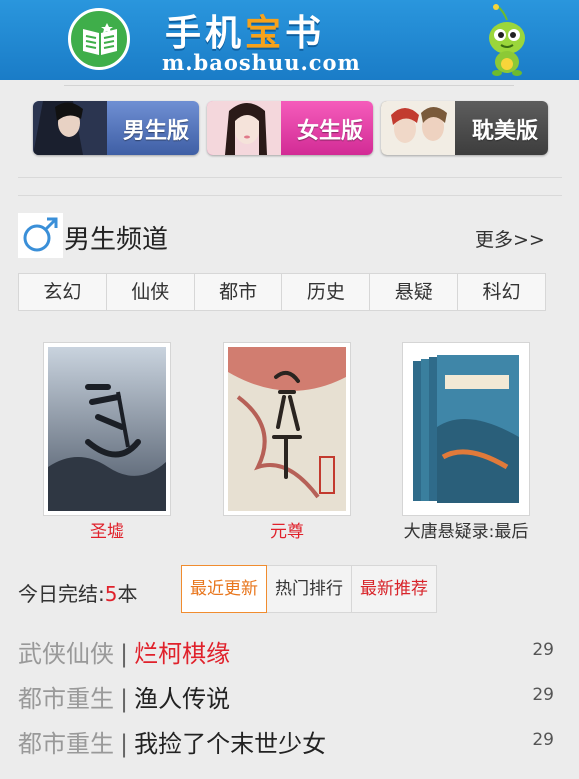  What do you see at coordinates (245, 30) in the screenshot?
I see `site-logo-title: 手机宝书` at bounding box center [245, 30].